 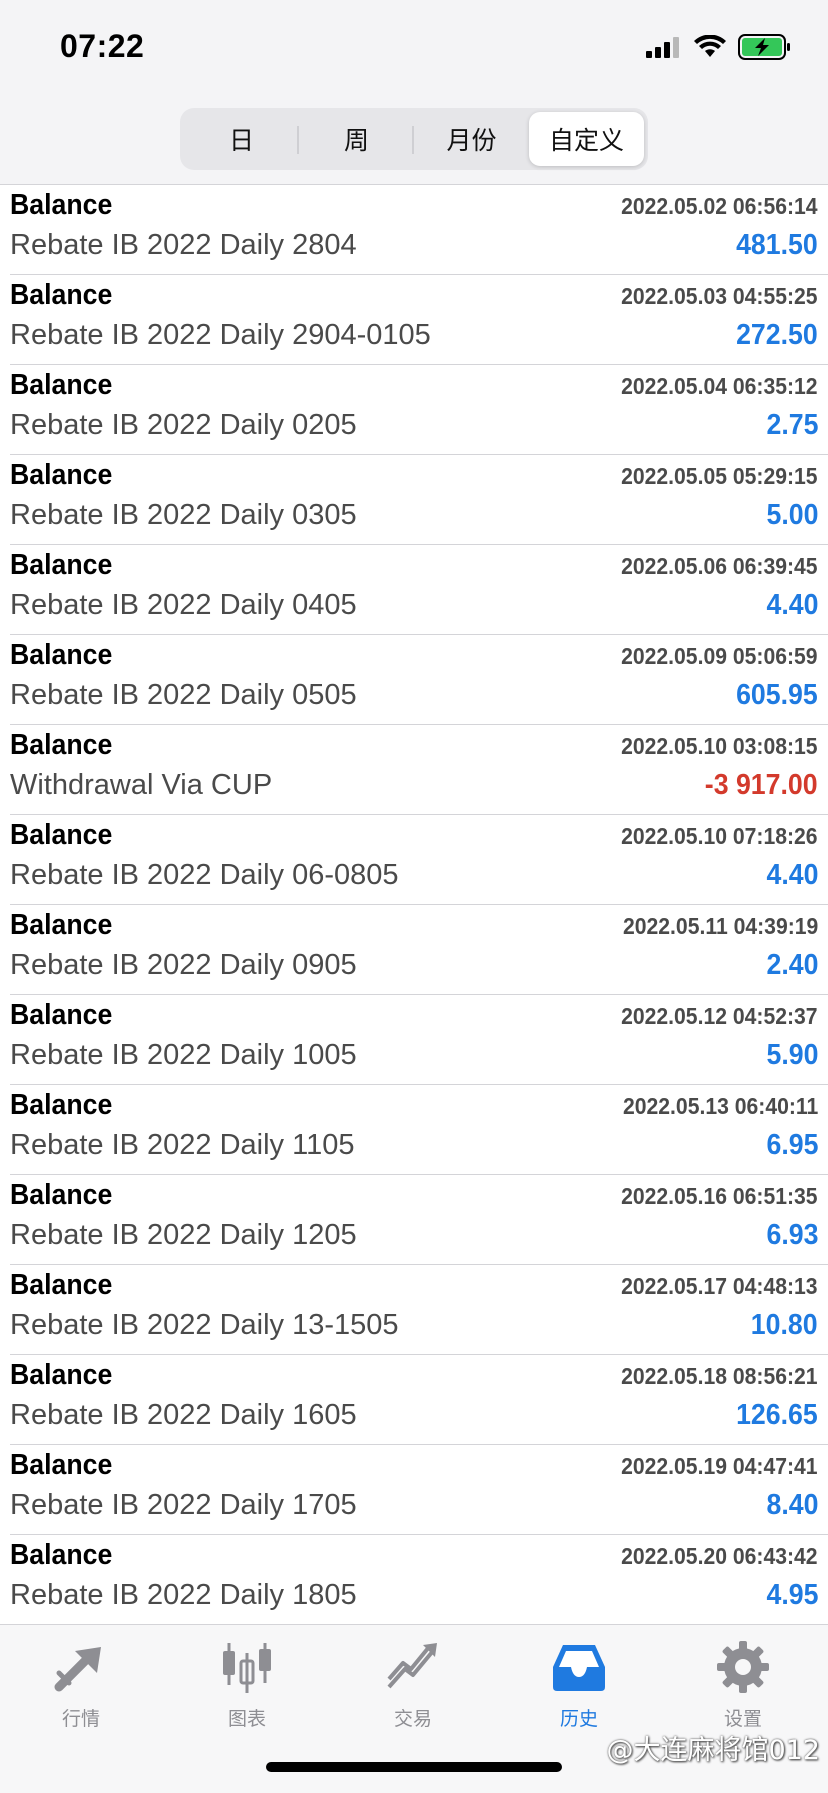 What do you see at coordinates (241, 139) in the screenshot?
I see `segment-day: 日` at bounding box center [241, 139].